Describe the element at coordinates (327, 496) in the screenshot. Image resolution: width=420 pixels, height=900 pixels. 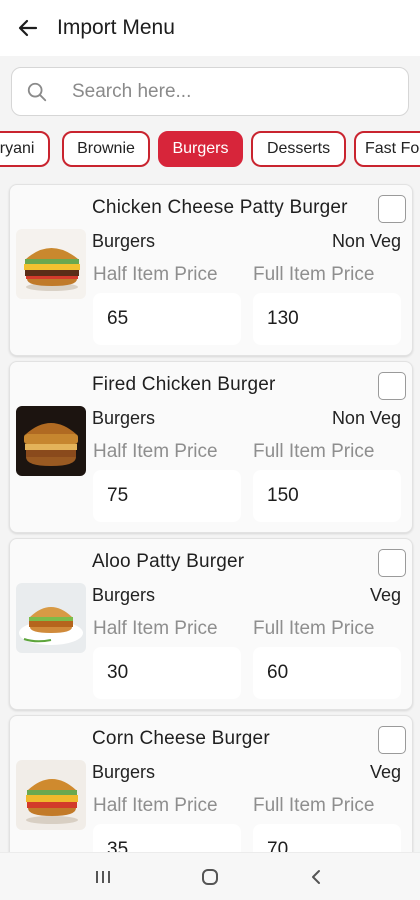
I see `full-price-field: 150` at that location.